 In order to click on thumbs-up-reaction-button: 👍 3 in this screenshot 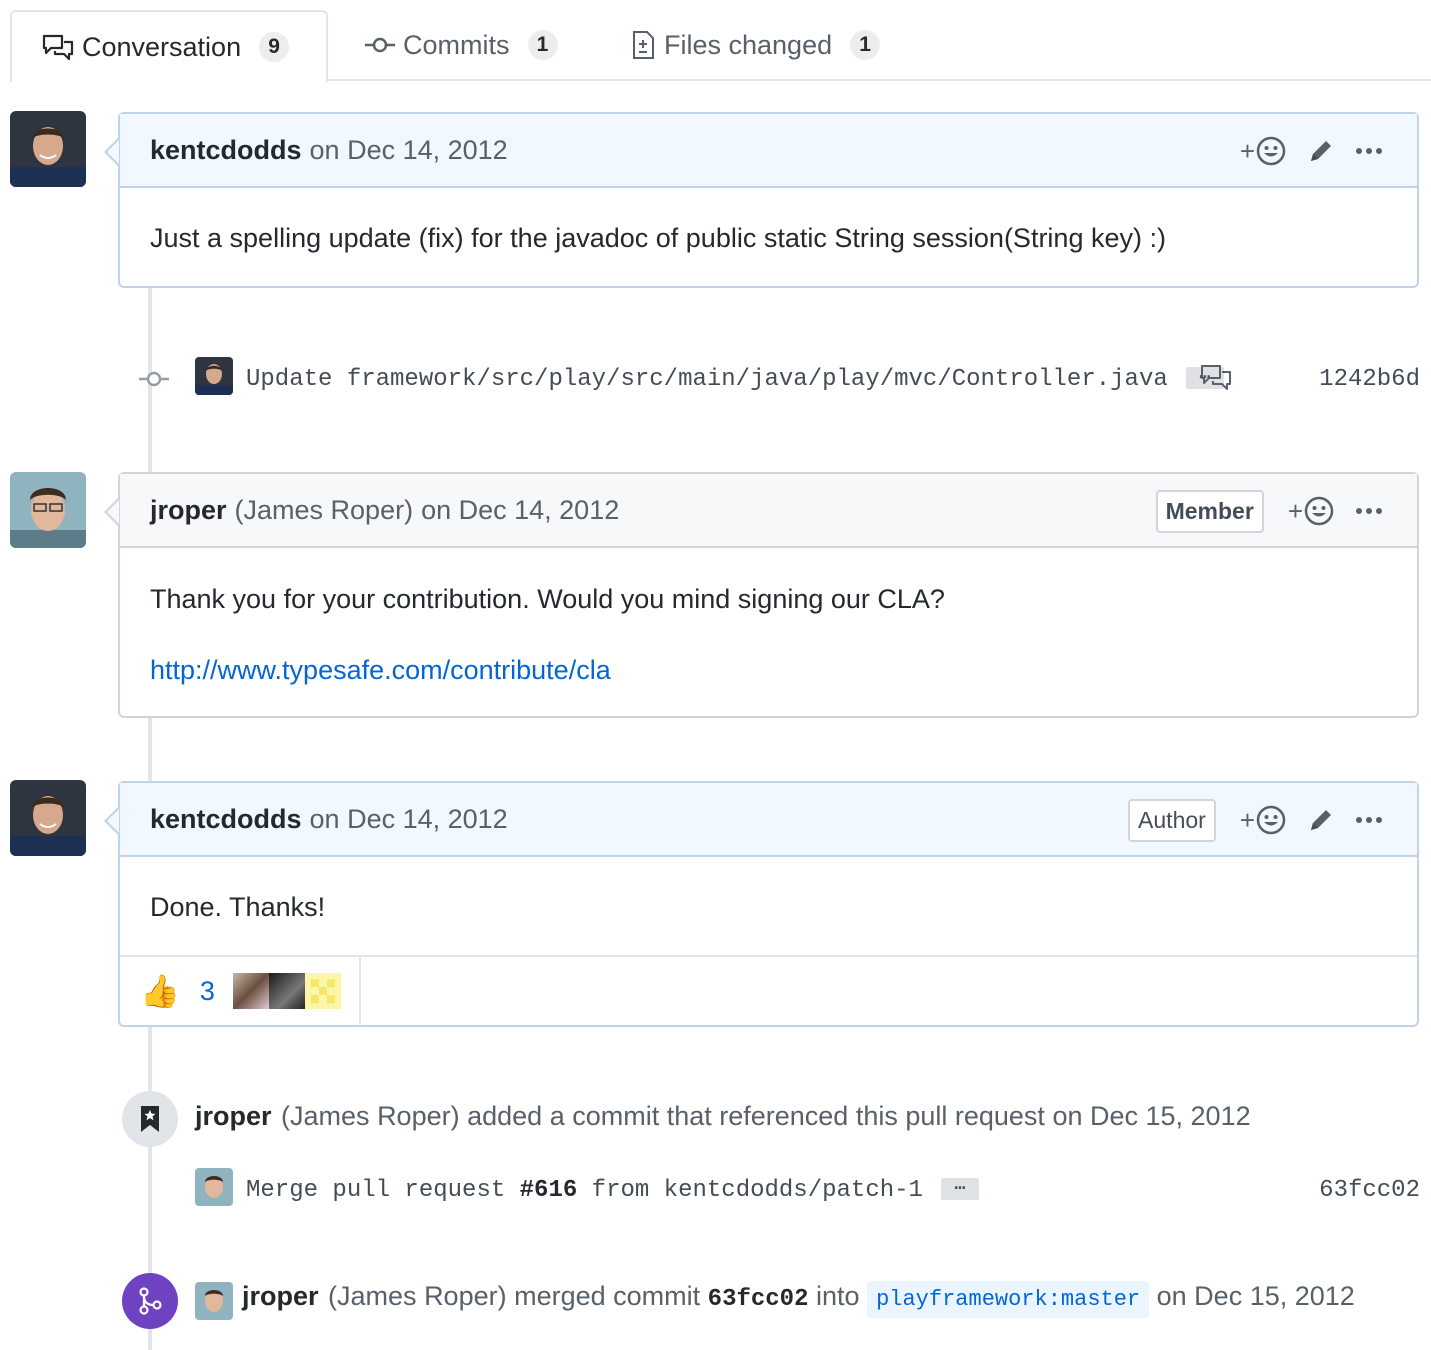, I will do `click(240, 991)`.